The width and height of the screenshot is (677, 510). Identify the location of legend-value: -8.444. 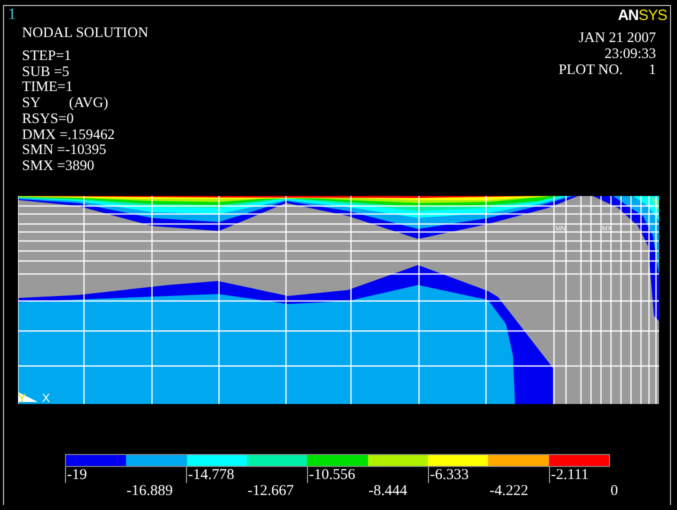
(388, 491).